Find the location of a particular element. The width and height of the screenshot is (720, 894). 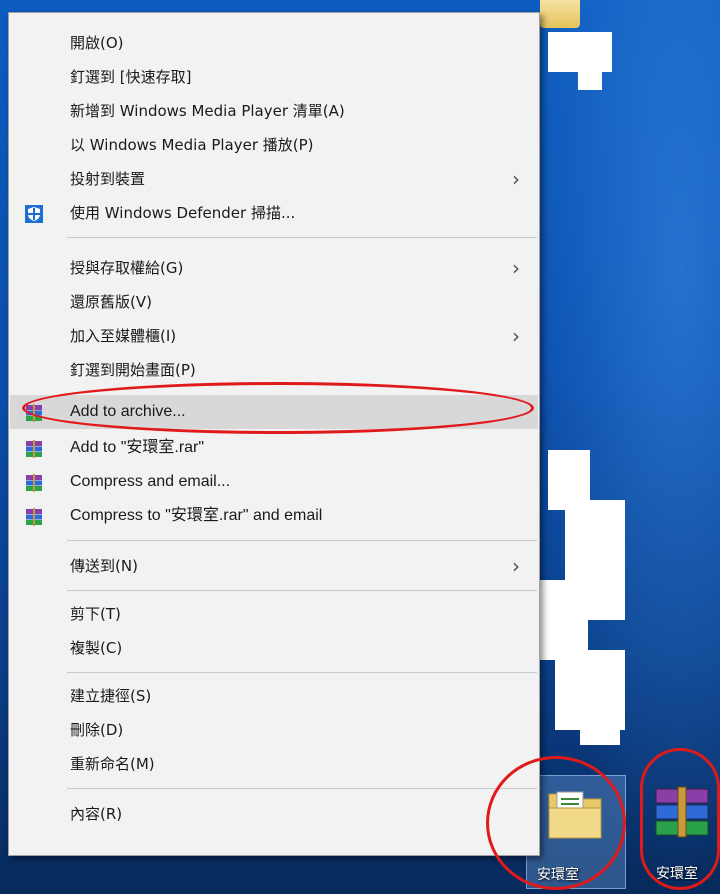

menu-item-label: 還原舊版(V) is located at coordinates (111, 302).